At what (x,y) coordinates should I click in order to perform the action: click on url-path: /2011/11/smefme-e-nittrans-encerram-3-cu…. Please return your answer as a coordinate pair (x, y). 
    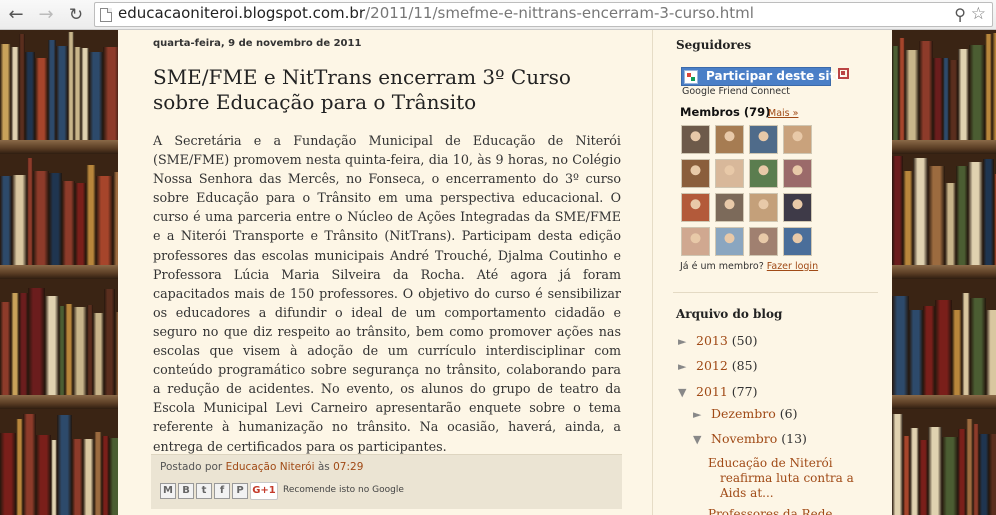
    Looking at the image, I should click on (559, 13).